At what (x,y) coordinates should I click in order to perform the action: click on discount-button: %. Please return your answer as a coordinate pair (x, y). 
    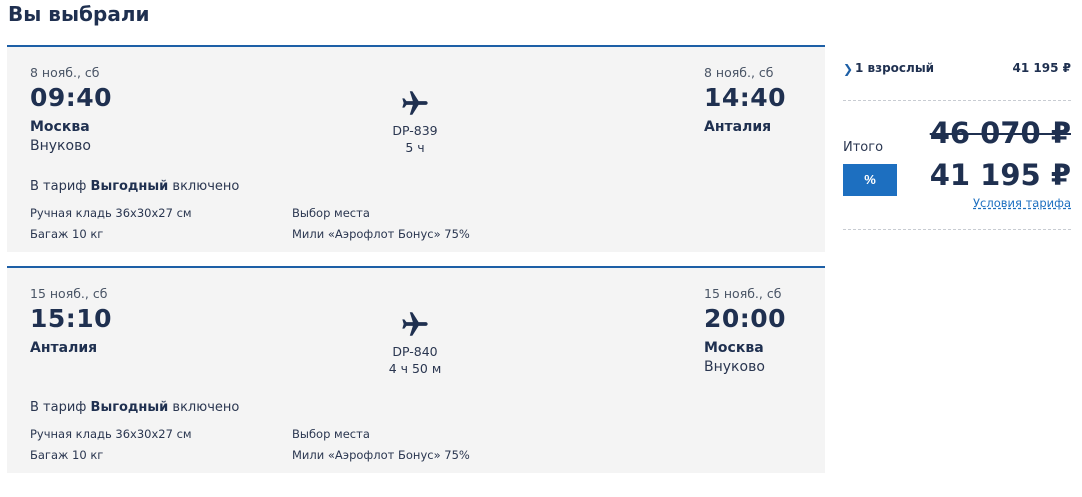
    Looking at the image, I should click on (870, 180).